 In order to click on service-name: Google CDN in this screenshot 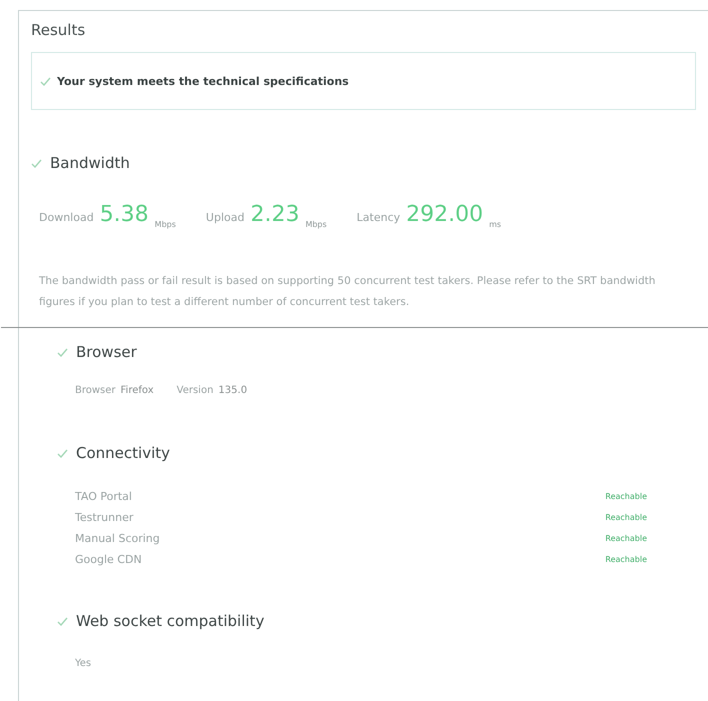, I will do `click(108, 559)`.